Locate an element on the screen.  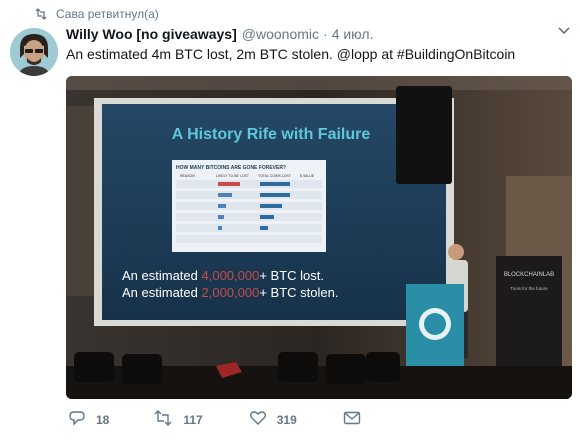
retweet-context: Сава ретвитнул(а) is located at coordinates (96, 14).